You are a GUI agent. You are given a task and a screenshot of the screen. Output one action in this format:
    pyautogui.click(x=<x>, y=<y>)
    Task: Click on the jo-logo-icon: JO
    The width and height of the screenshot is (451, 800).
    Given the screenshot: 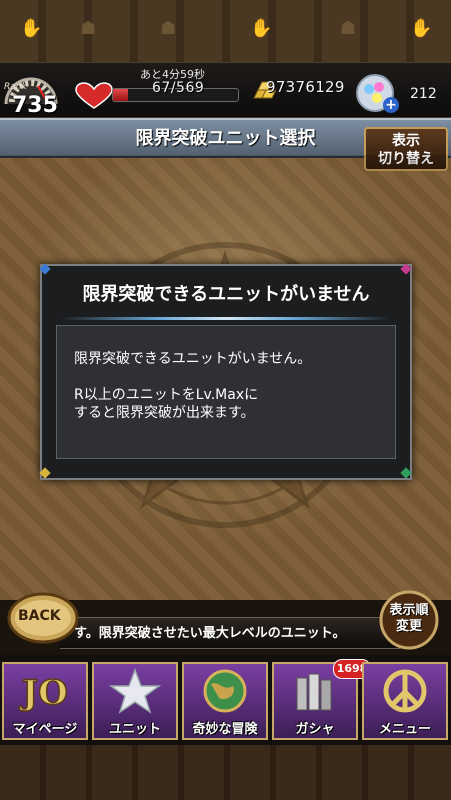 What is the action you would take?
    pyautogui.click(x=43, y=693)
    